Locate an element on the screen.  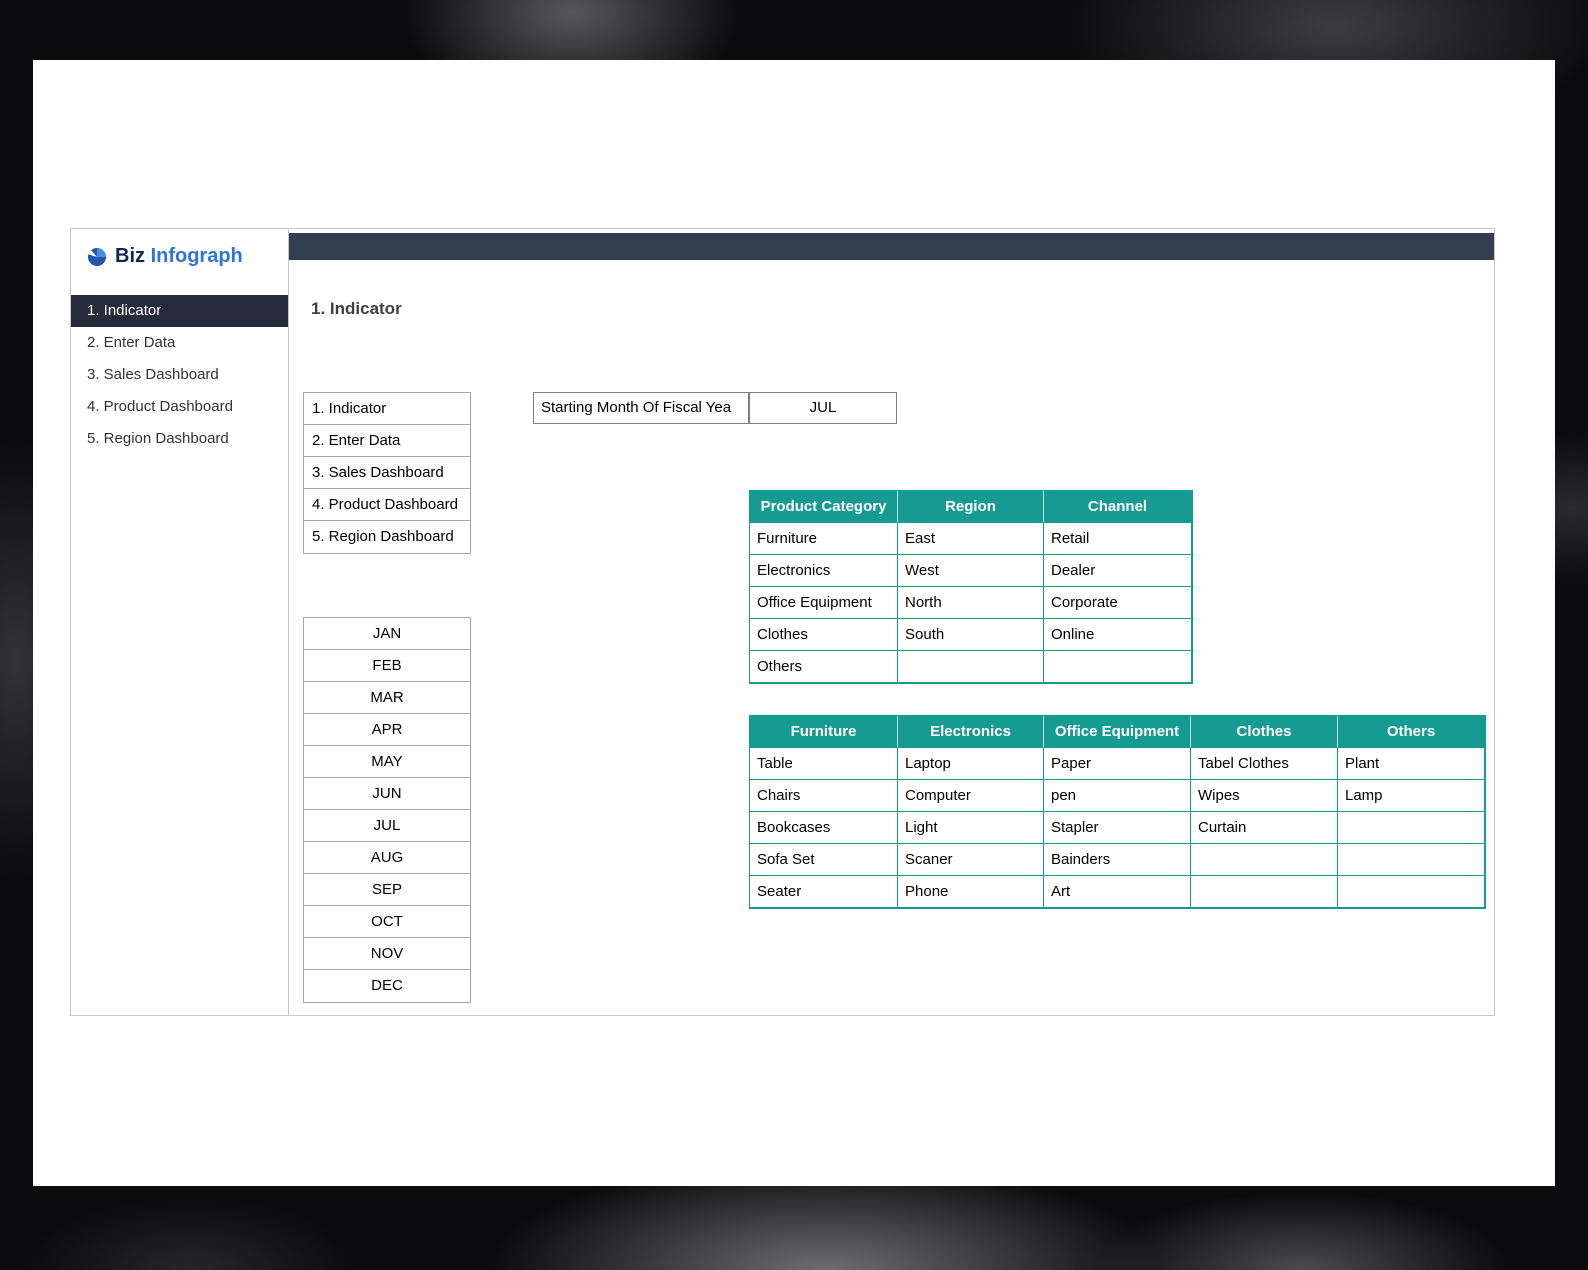
sidebar-item-enter-data: 2. Enter Data is located at coordinates (179, 343).